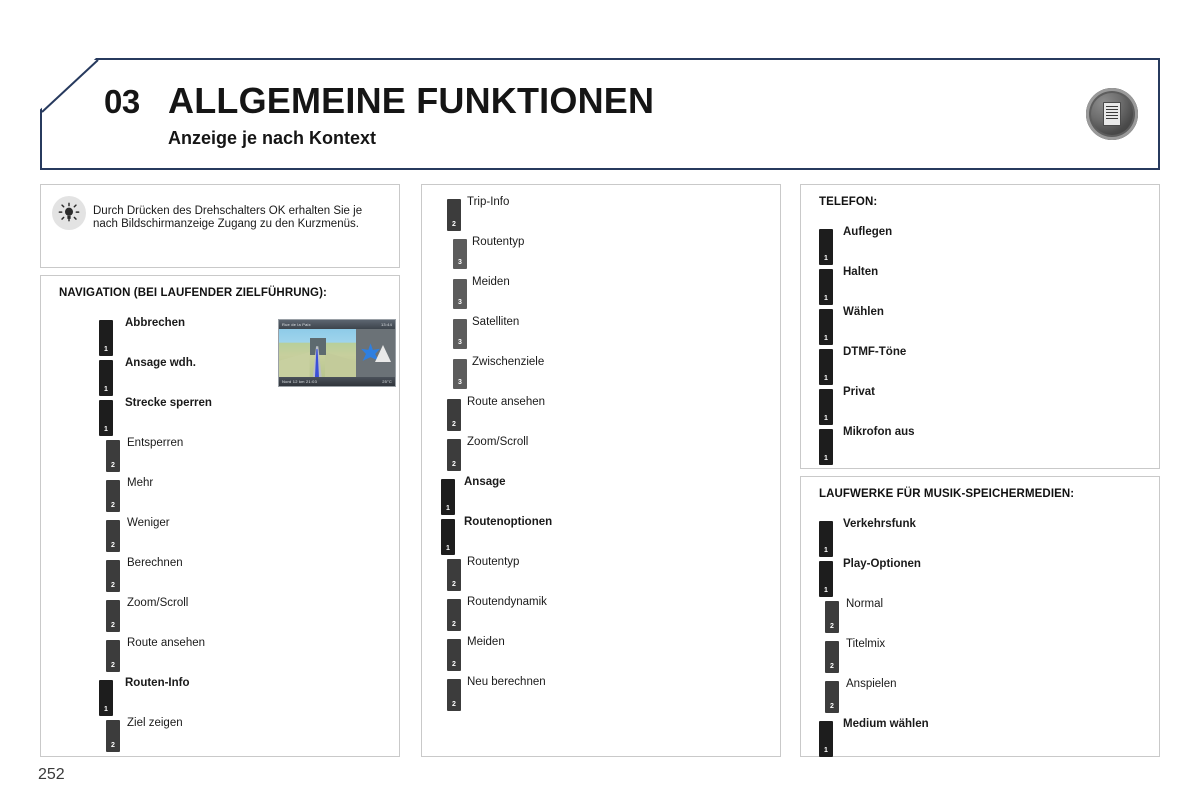 Image resolution: width=1200 pixels, height=800 pixels. Describe the element at coordinates (220, 534) in the screenshot. I see `menu-item: 2 Weniger` at that location.